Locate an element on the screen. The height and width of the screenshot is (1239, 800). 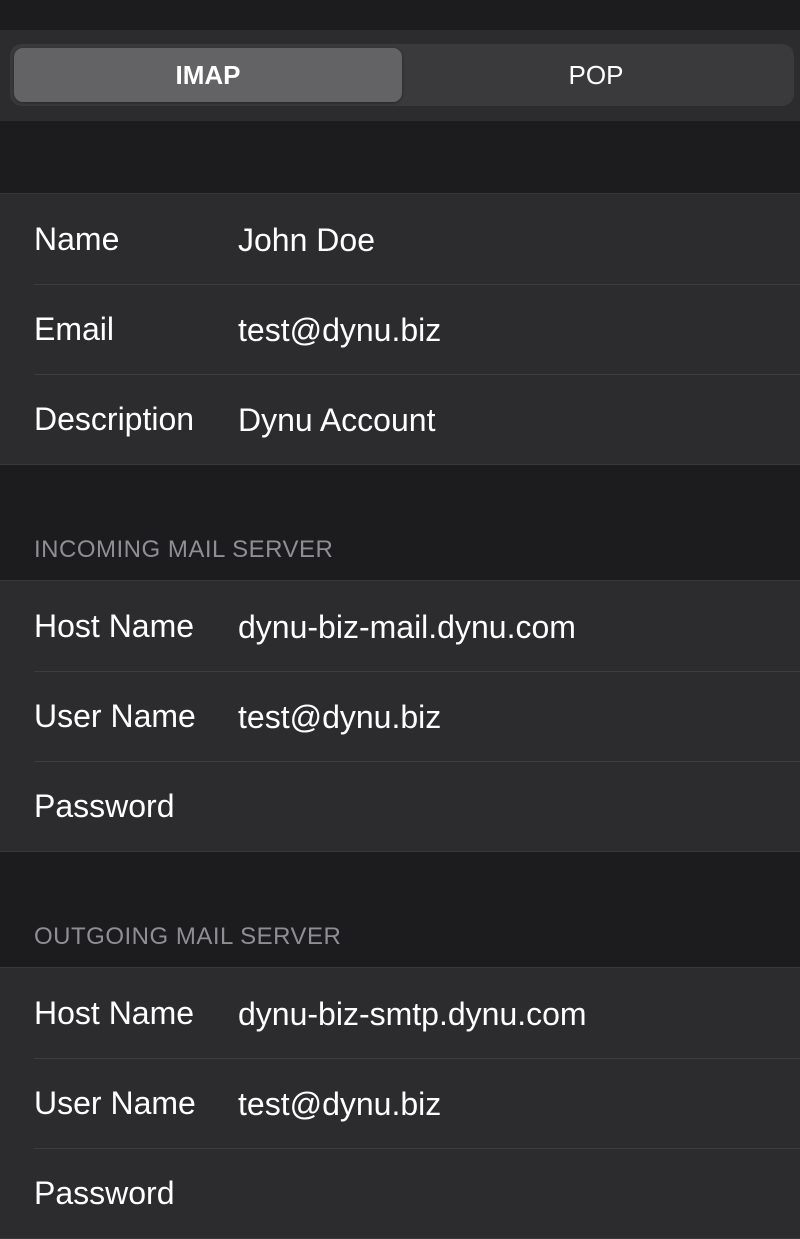
segment-pop: POP is located at coordinates (596, 75).